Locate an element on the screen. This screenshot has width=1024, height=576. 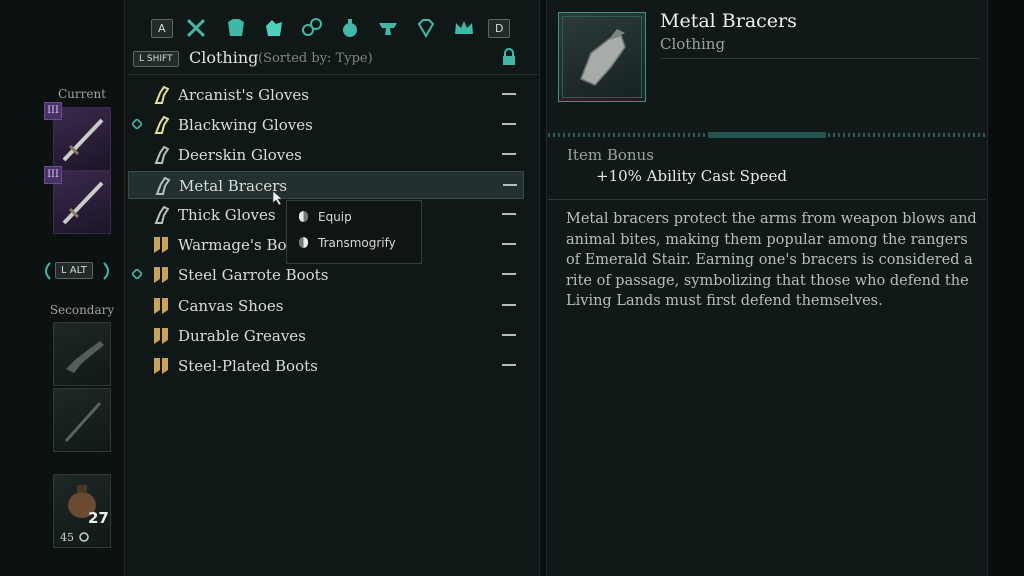
potion-tab-icon is located at coordinates (350, 28).